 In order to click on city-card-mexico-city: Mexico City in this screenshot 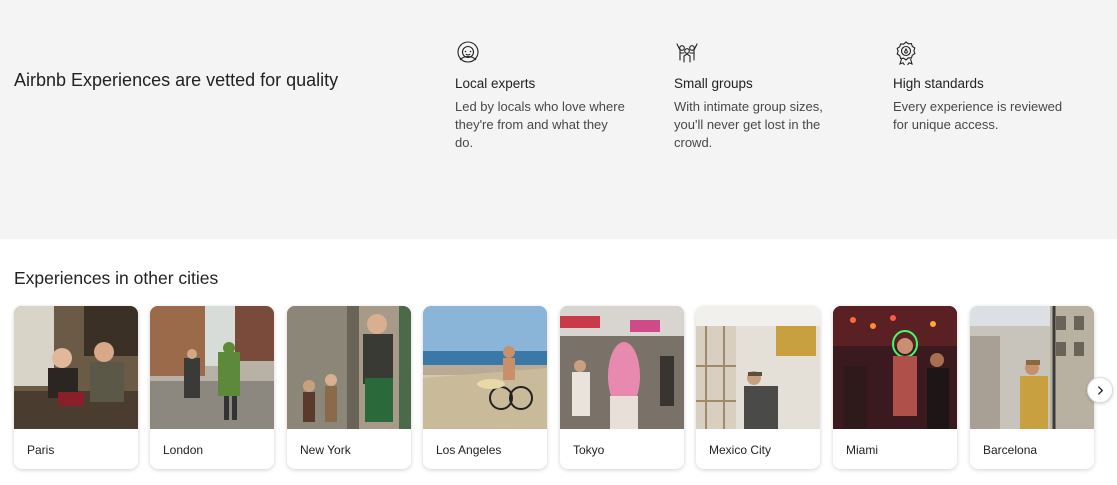, I will do `click(758, 387)`.